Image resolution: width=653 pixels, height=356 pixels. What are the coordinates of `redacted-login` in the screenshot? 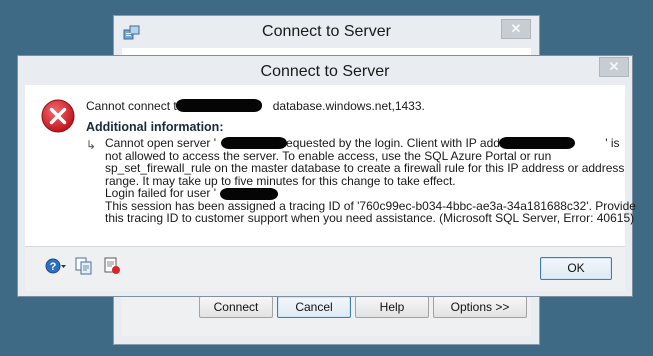 It's located at (249, 194).